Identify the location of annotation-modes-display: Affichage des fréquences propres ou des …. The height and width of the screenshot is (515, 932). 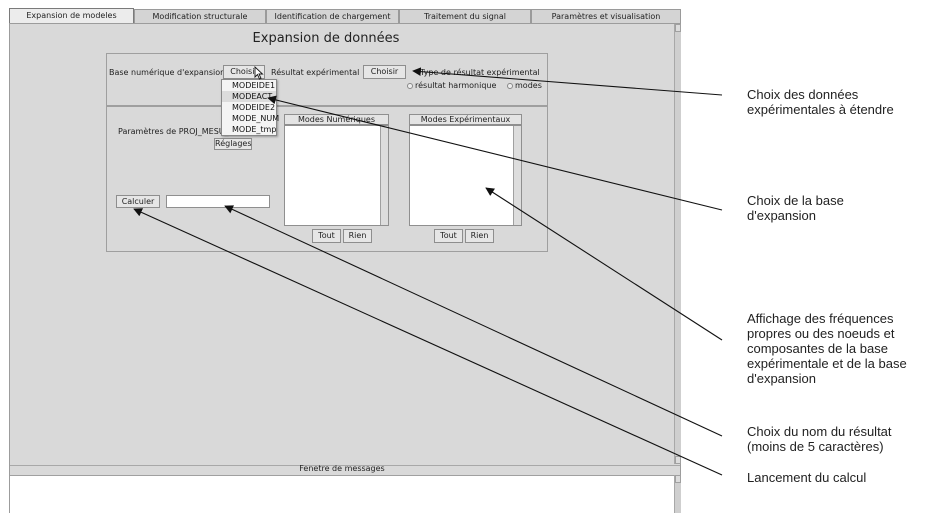
(827, 348).